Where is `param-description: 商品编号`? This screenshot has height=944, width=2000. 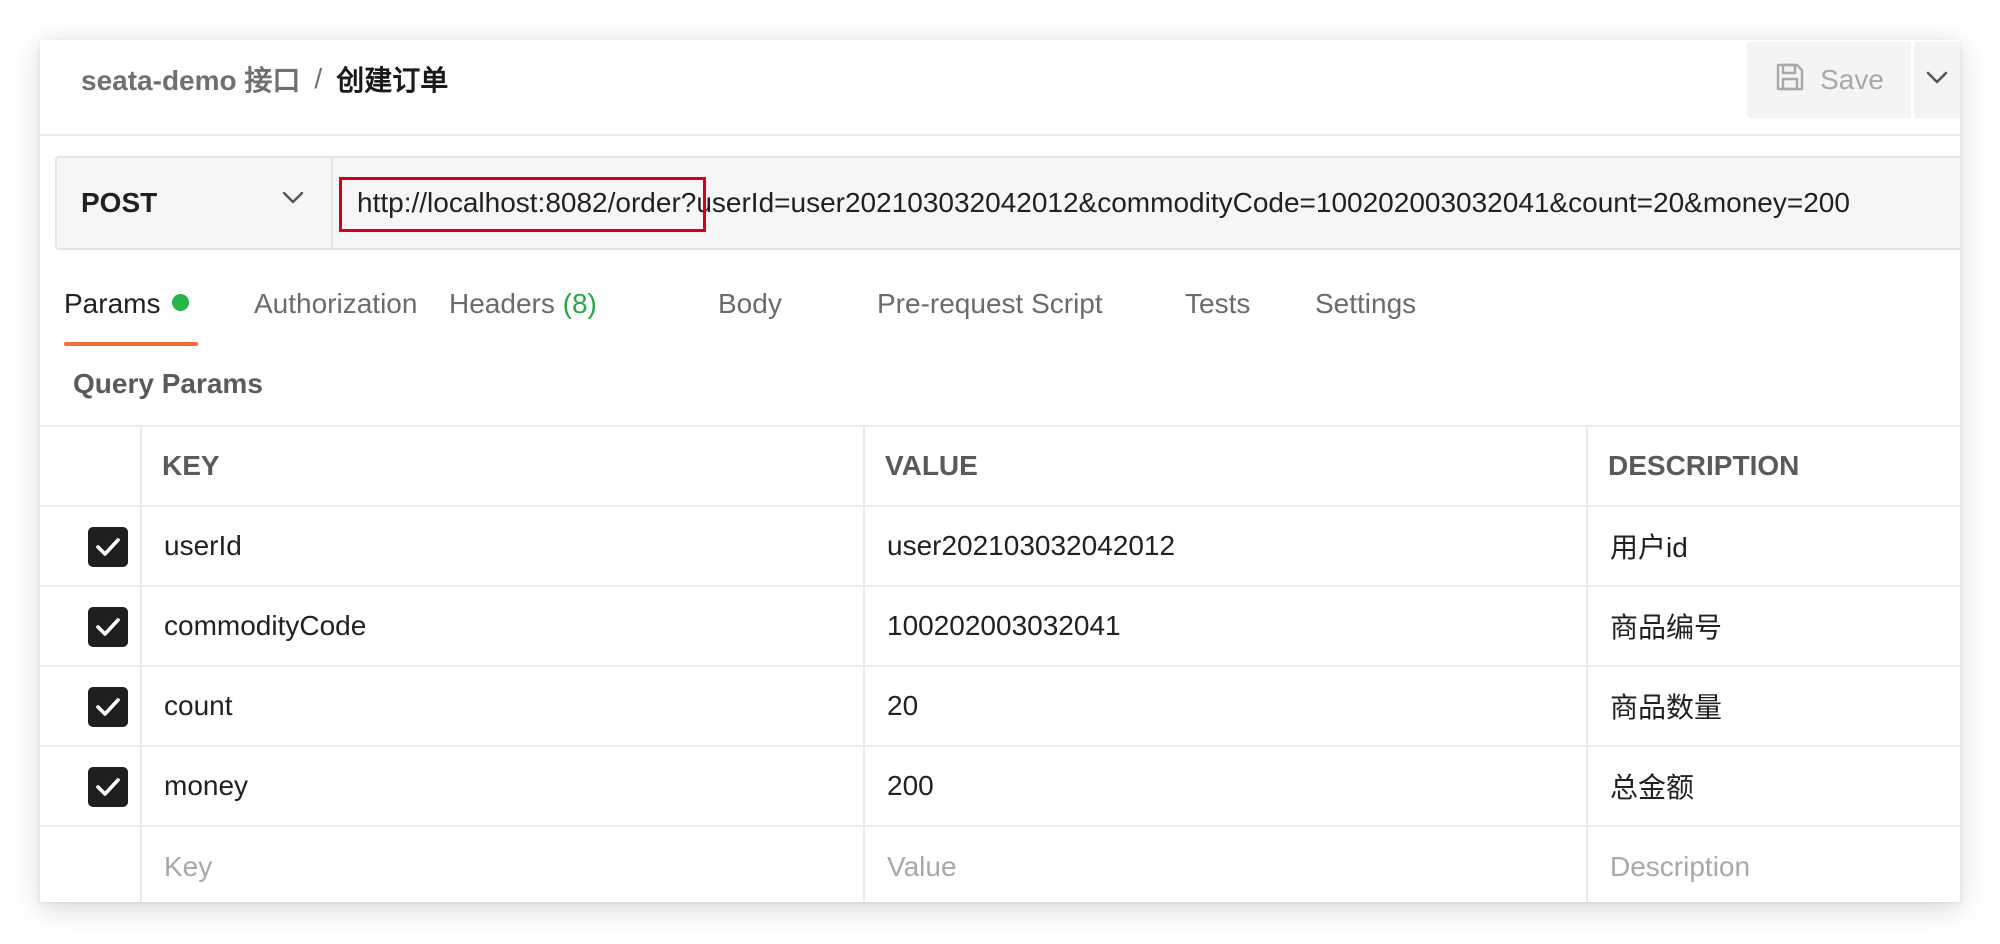 param-description: 商品编号 is located at coordinates (1666, 626).